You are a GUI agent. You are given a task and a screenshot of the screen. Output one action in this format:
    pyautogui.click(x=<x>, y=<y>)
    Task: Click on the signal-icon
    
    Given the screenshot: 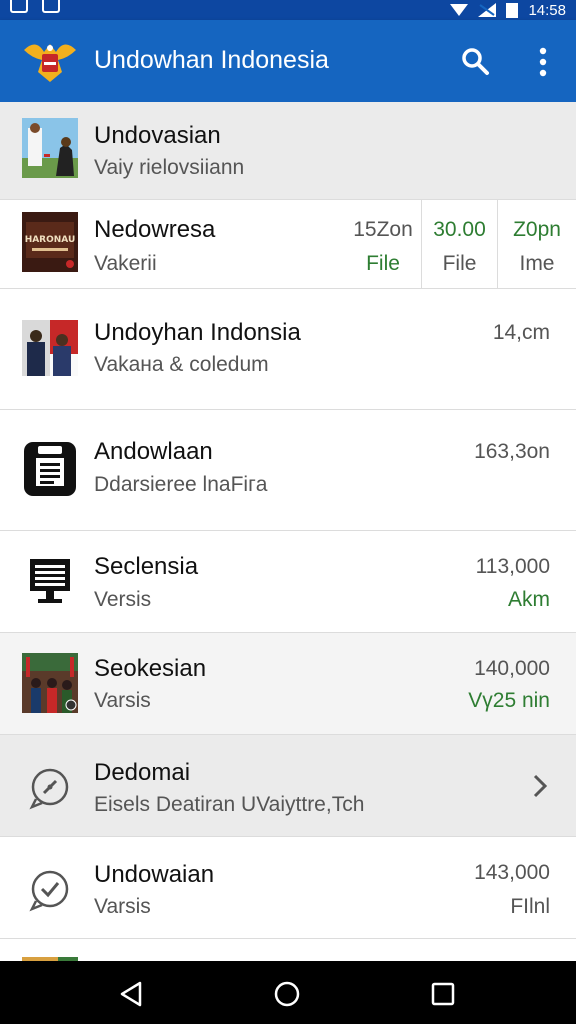 What is the action you would take?
    pyautogui.click(x=487, y=10)
    